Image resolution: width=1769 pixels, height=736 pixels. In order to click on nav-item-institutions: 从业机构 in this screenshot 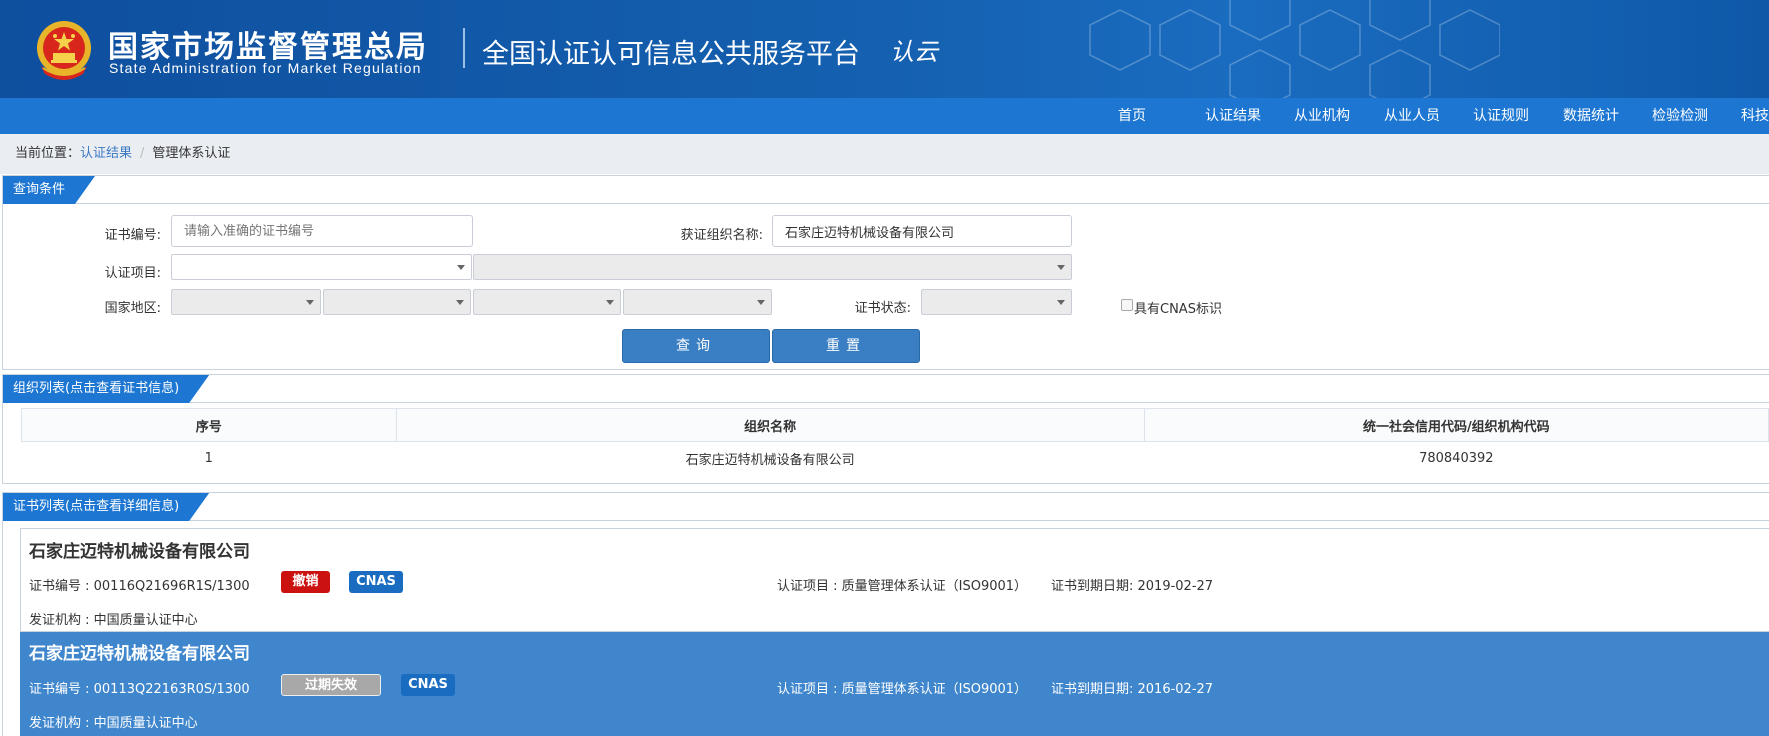, I will do `click(1322, 116)`.